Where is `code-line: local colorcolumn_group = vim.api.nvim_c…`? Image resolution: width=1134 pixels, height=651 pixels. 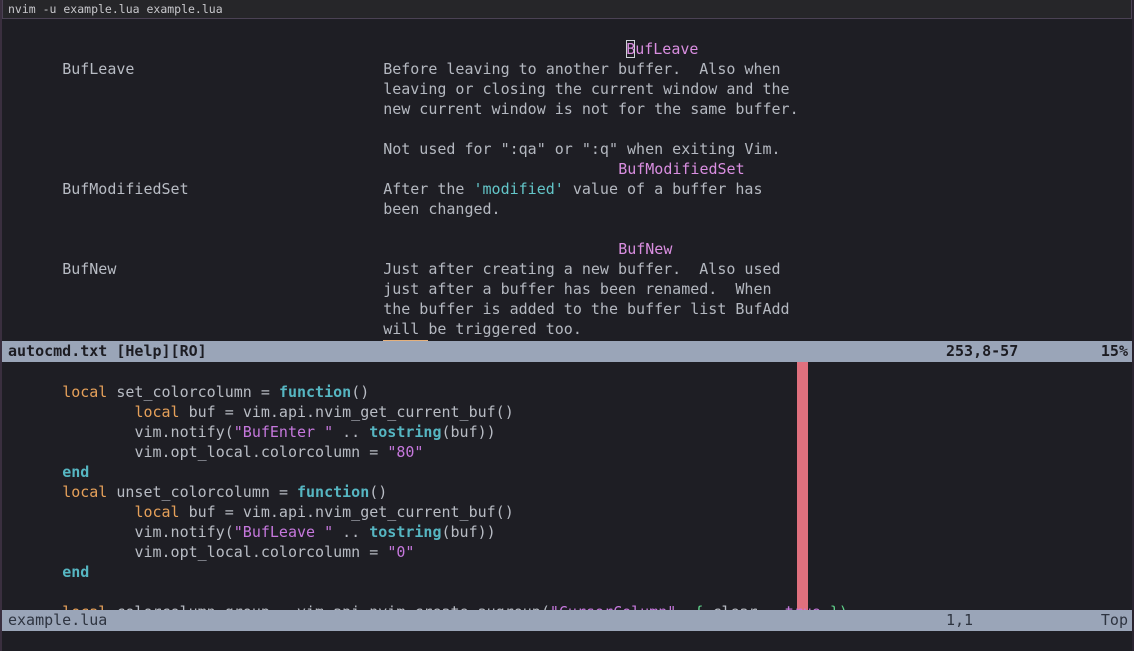 code-line: local colorcolumn_group = vim.api.nvim_c… is located at coordinates (567, 596).